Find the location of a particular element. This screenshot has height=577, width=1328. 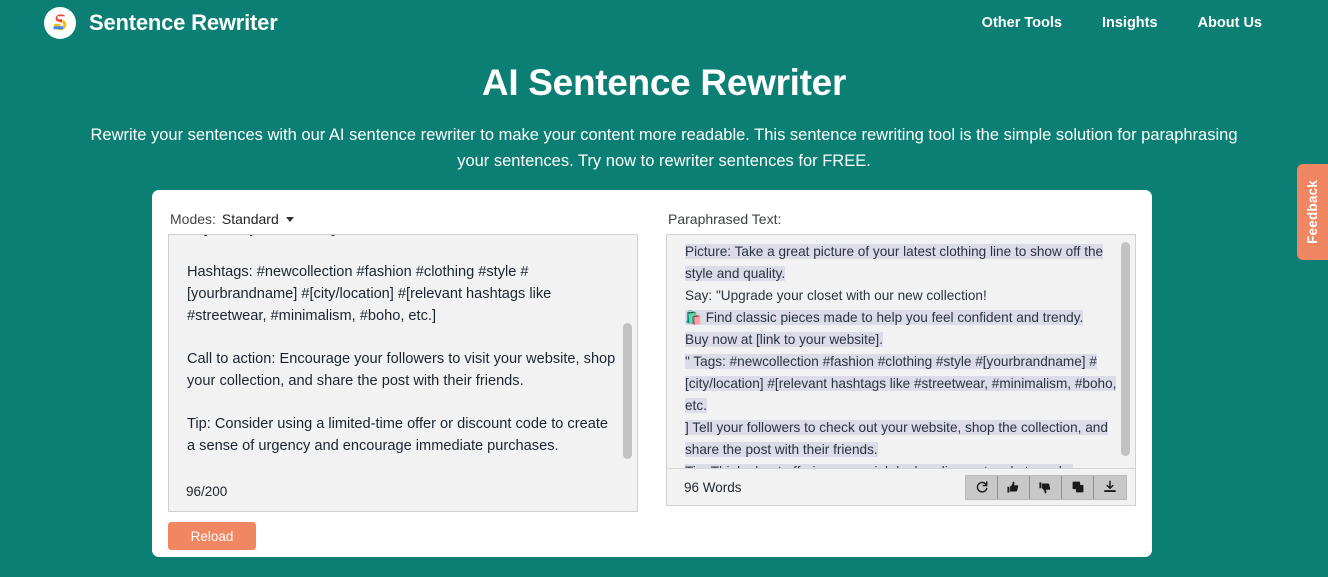

copy-icon is located at coordinates (1078, 487).